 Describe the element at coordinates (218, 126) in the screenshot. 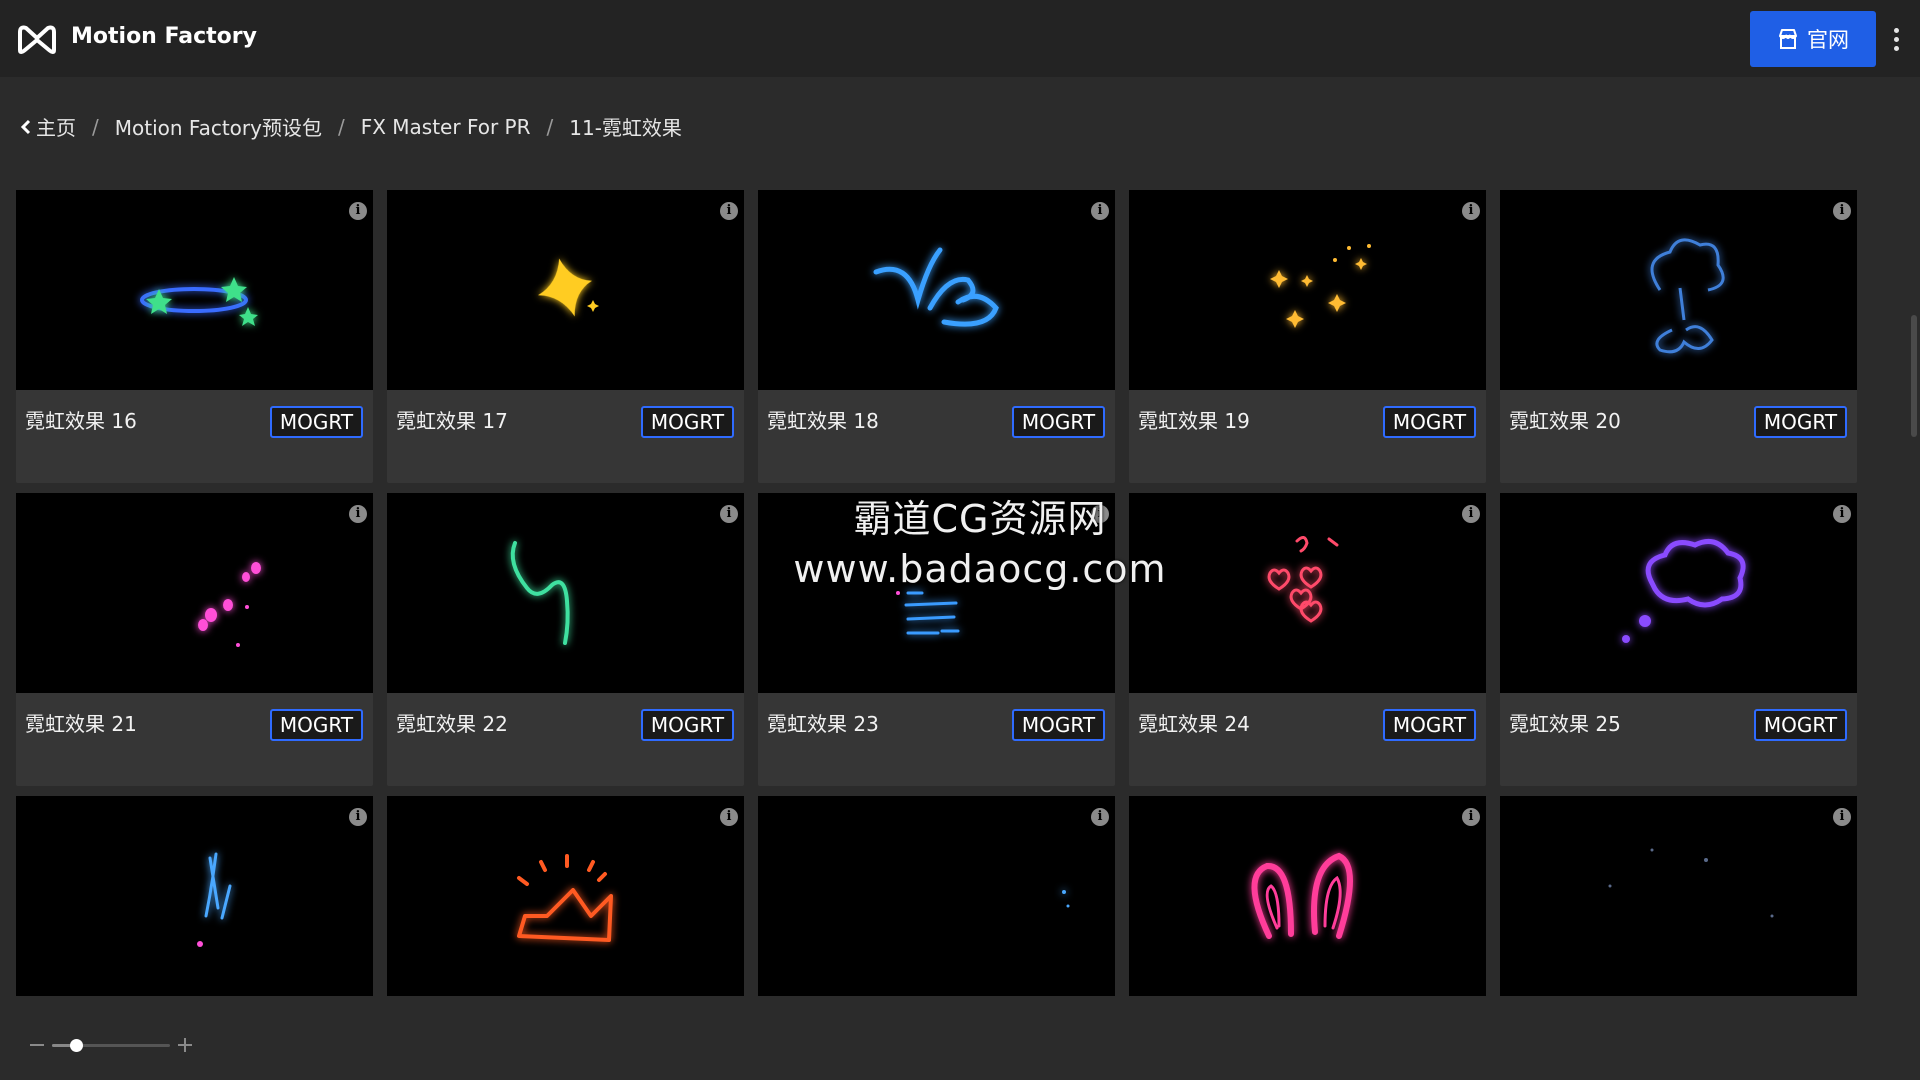

I see `breadcrumb-preset-pack: Motion Factory预设包` at that location.